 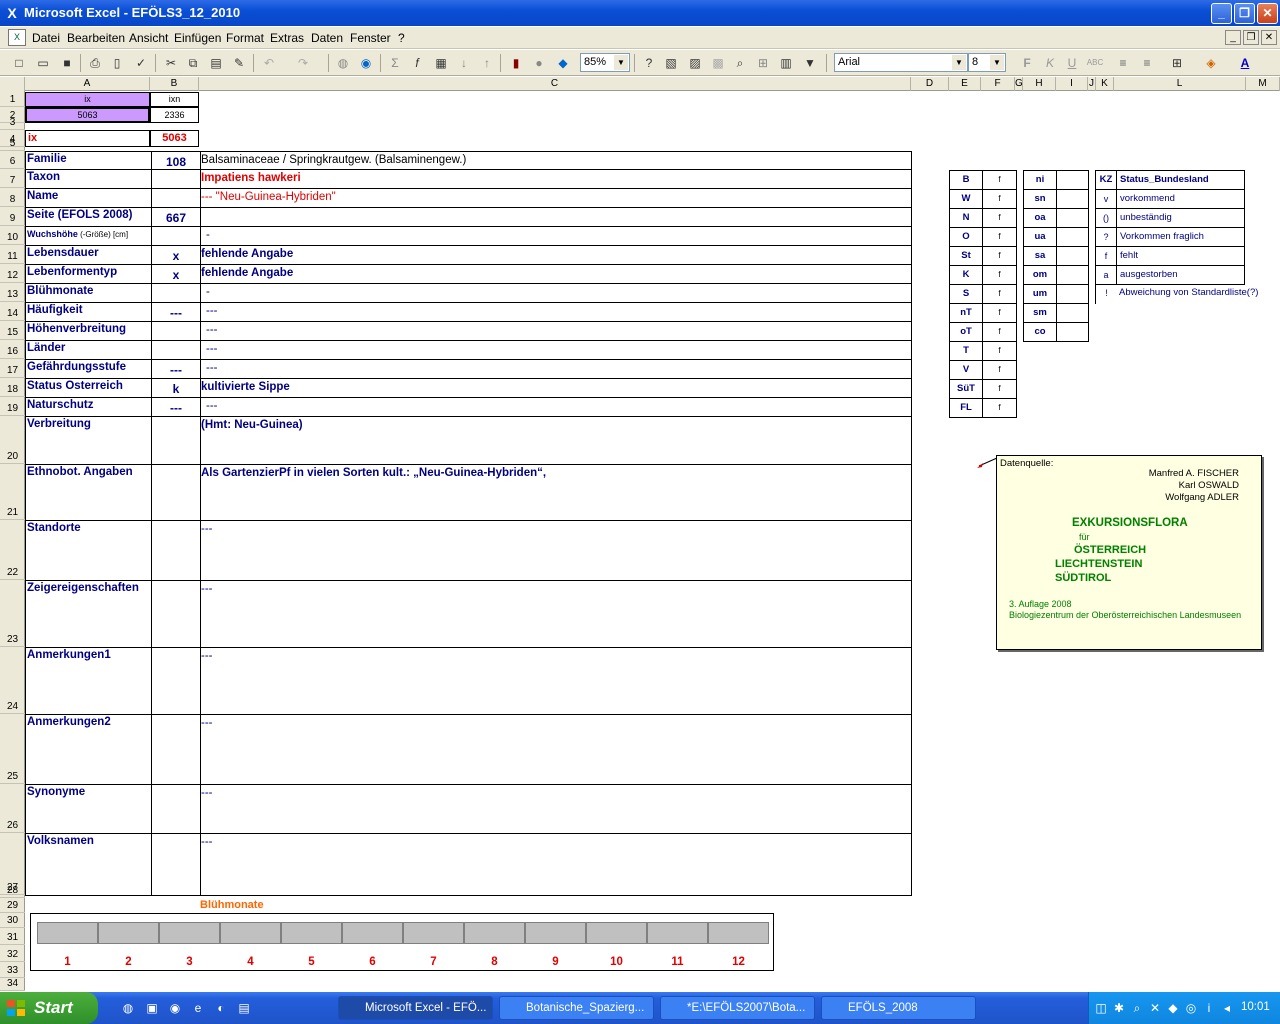 What do you see at coordinates (174, 138) in the screenshot?
I see `cell-b4: 5063` at bounding box center [174, 138].